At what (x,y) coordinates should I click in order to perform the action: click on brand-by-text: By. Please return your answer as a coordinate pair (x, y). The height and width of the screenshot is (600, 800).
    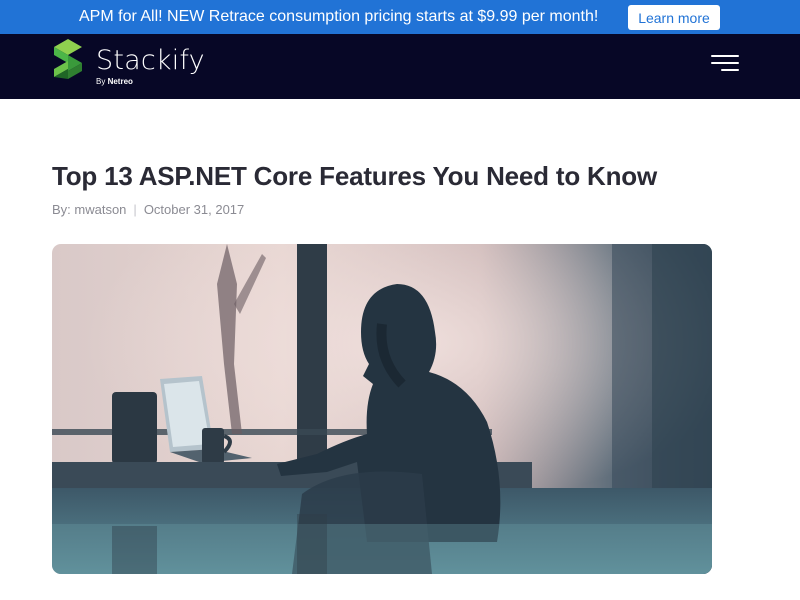
    Looking at the image, I should click on (101, 81).